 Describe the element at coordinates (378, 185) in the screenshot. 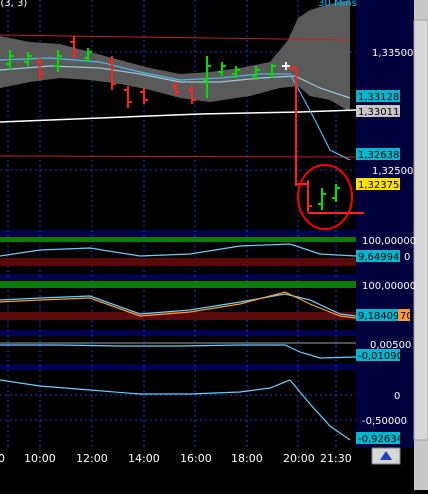

I see `price-badge-4: 1,32375` at that location.